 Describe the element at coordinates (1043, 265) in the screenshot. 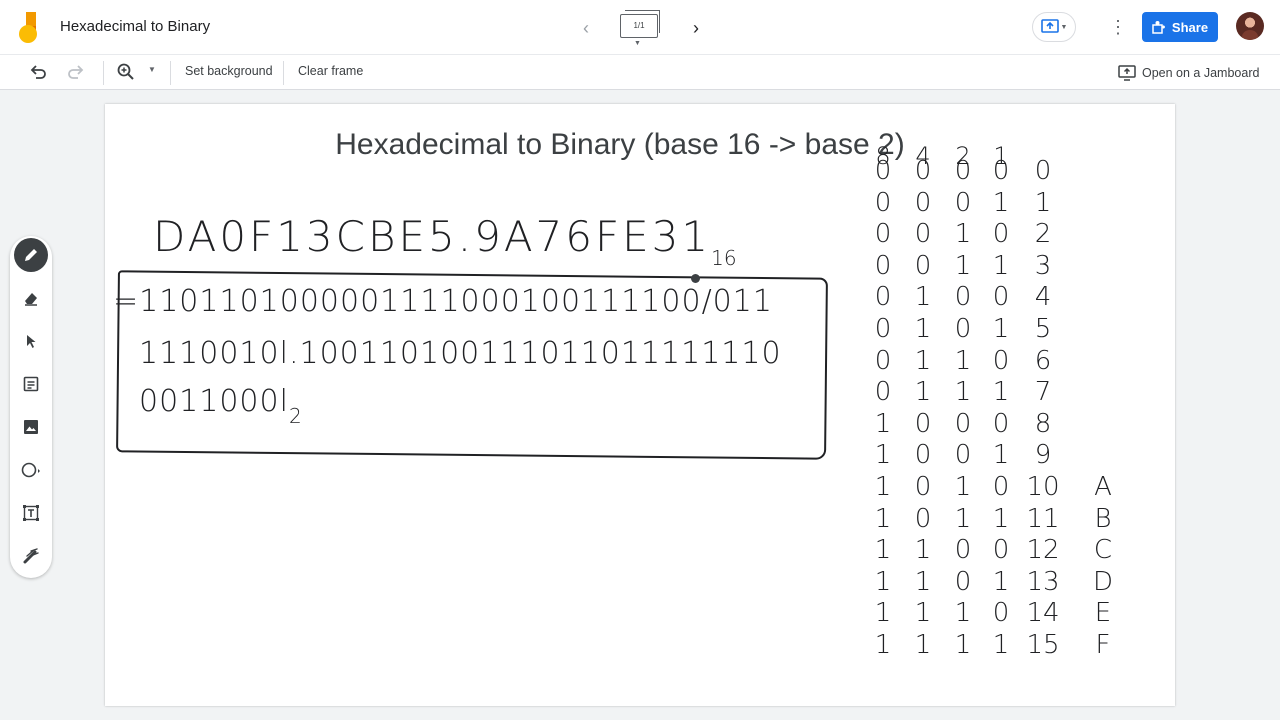

I see `table-cell: 3` at that location.